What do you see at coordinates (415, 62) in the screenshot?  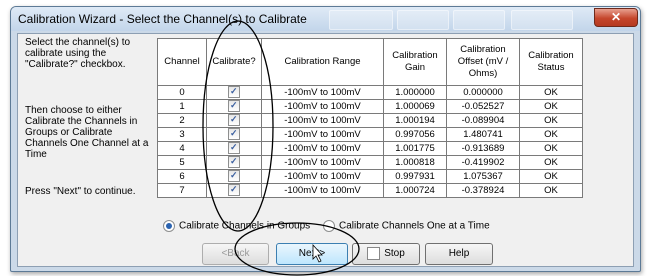 I see `column-header-gain: Calibration Gain` at bounding box center [415, 62].